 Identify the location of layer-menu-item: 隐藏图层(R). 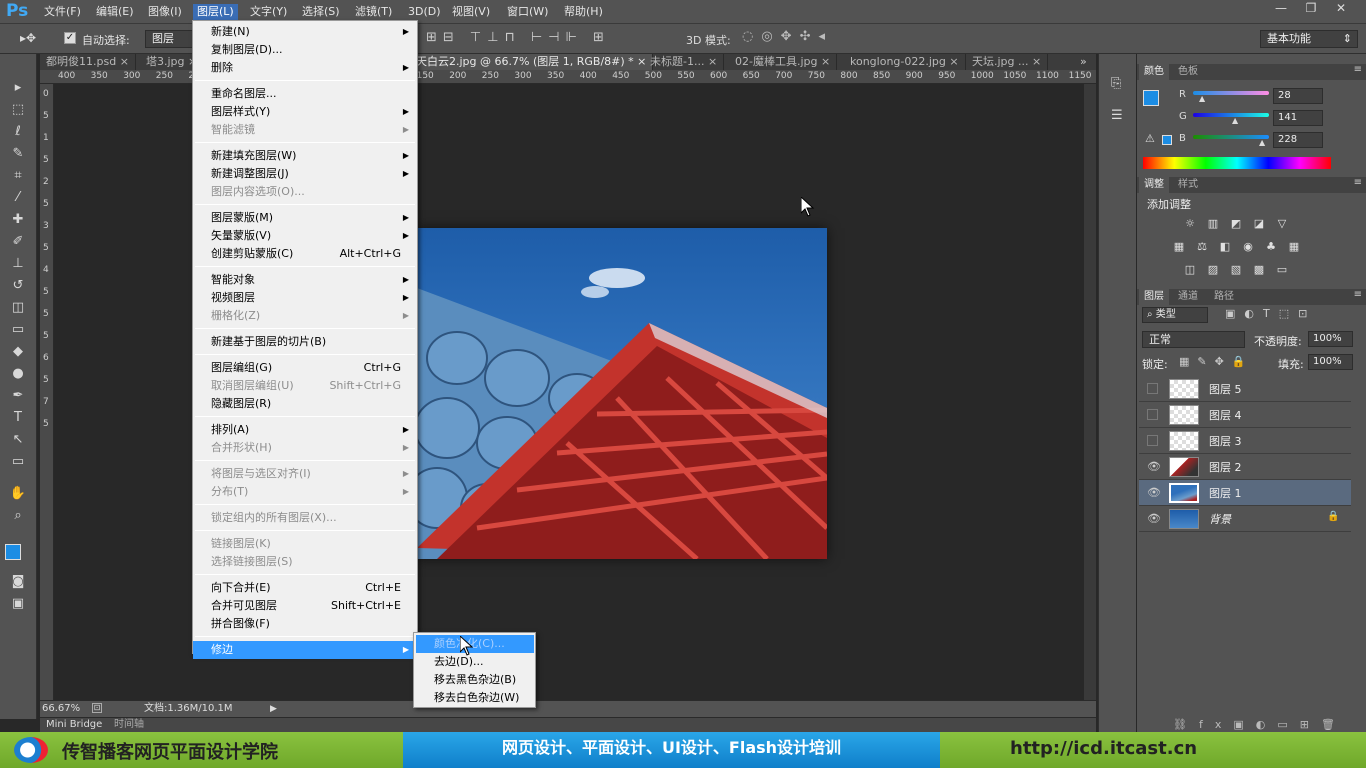
(305, 404).